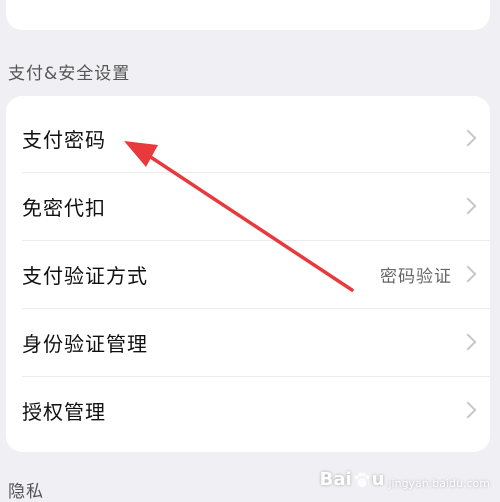 This screenshot has height=502, width=500. What do you see at coordinates (439, 483) in the screenshot?
I see `watermark-sub: jingyan.baidu.com` at bounding box center [439, 483].